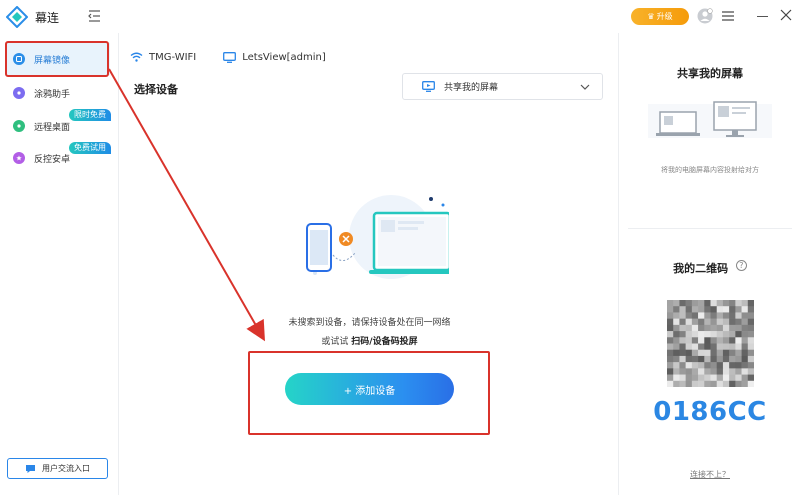  Describe the element at coordinates (710, 343) in the screenshot. I see `qr-code-image` at that location.